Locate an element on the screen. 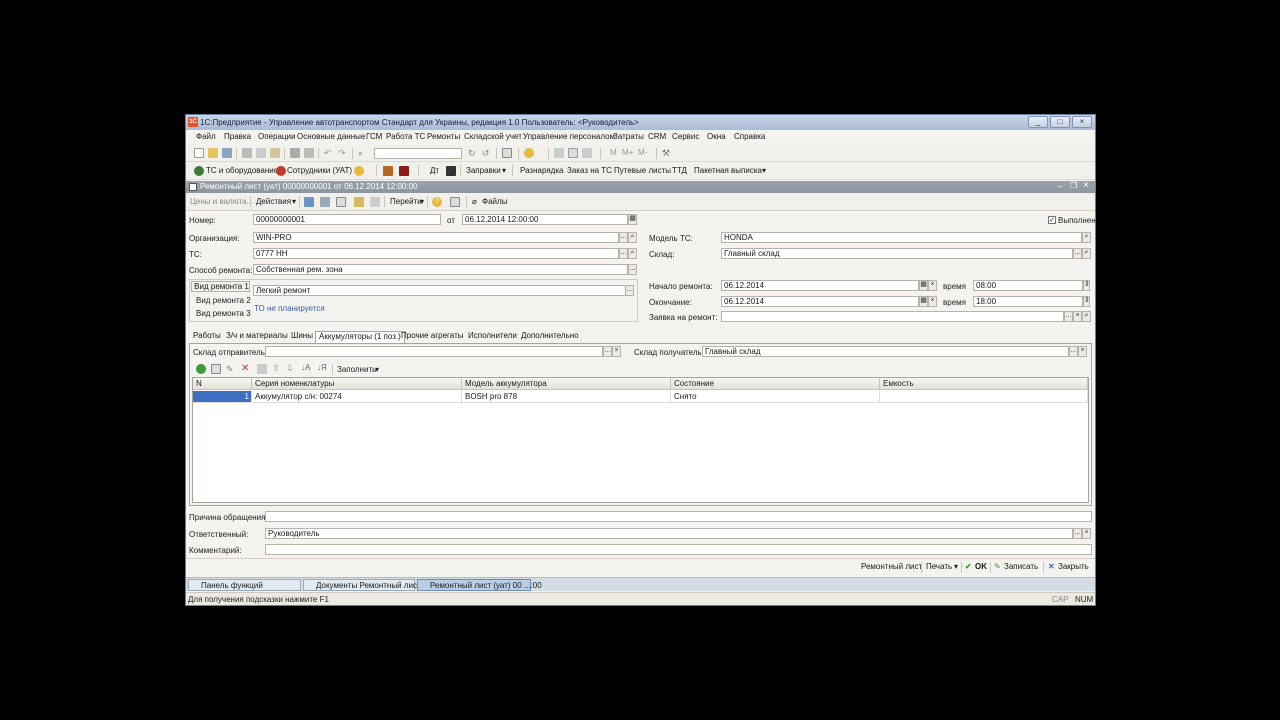 The height and width of the screenshot is (720, 1280). toolbar-search-input is located at coordinates (418, 153).